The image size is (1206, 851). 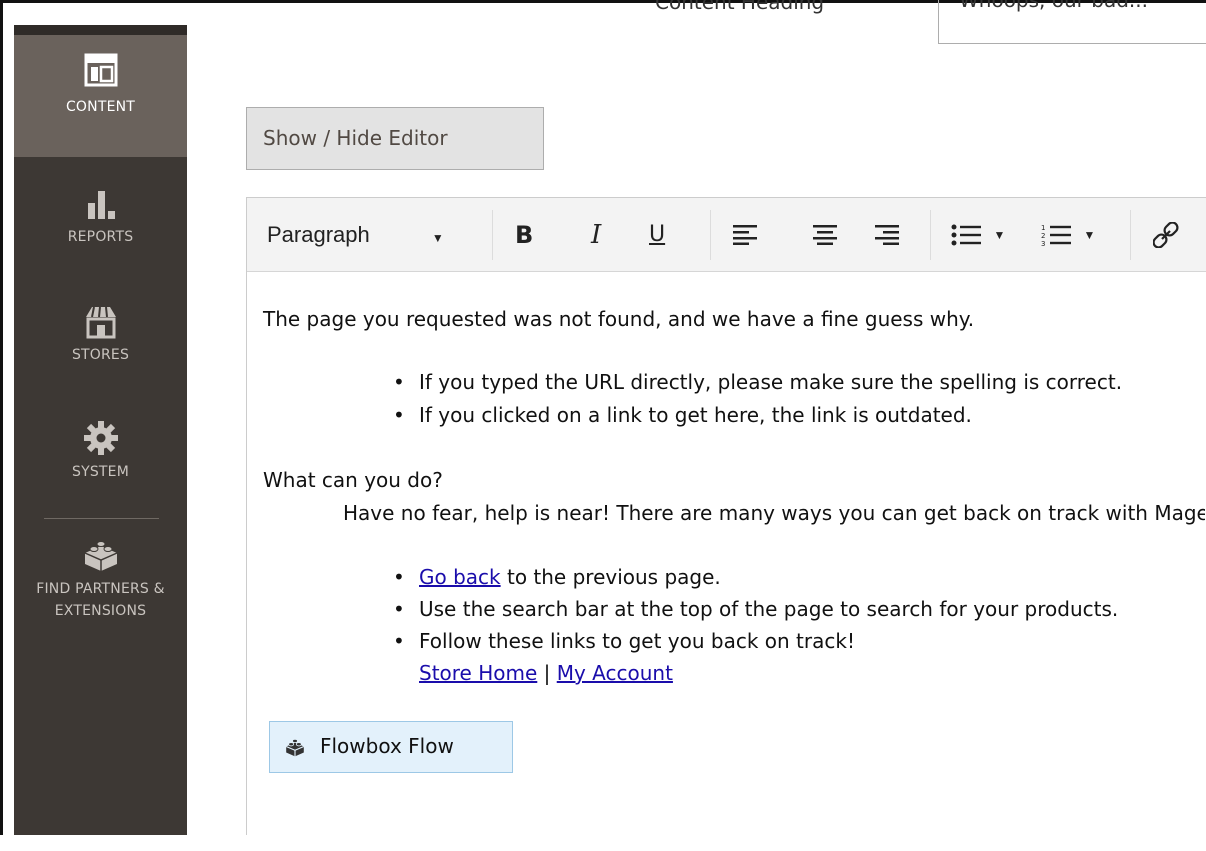 What do you see at coordinates (100, 30) in the screenshot?
I see `sidebar-top-cap` at bounding box center [100, 30].